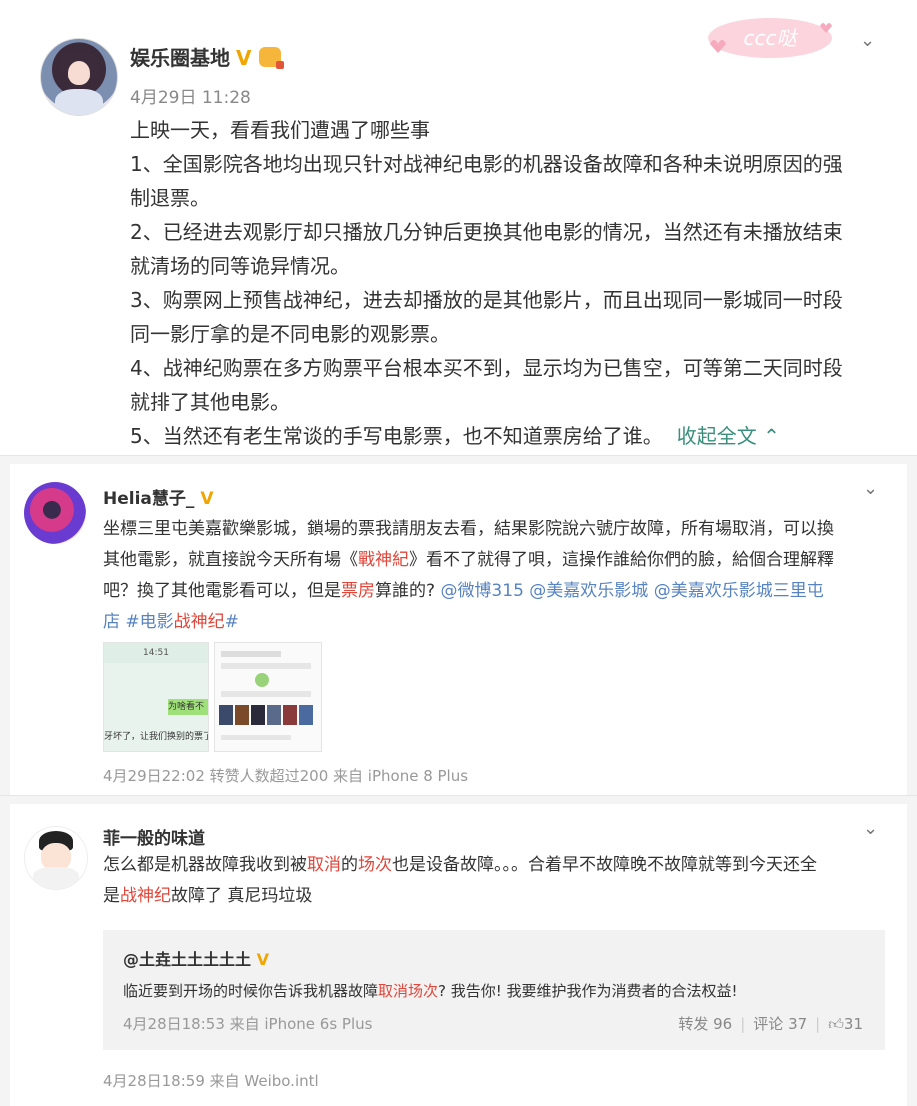 This screenshot has width=917, height=1106. What do you see at coordinates (156, 697) in the screenshot?
I see `attached-image: 14:51 为啥看不 牙坏了，让我们换别的票了` at bounding box center [156, 697].